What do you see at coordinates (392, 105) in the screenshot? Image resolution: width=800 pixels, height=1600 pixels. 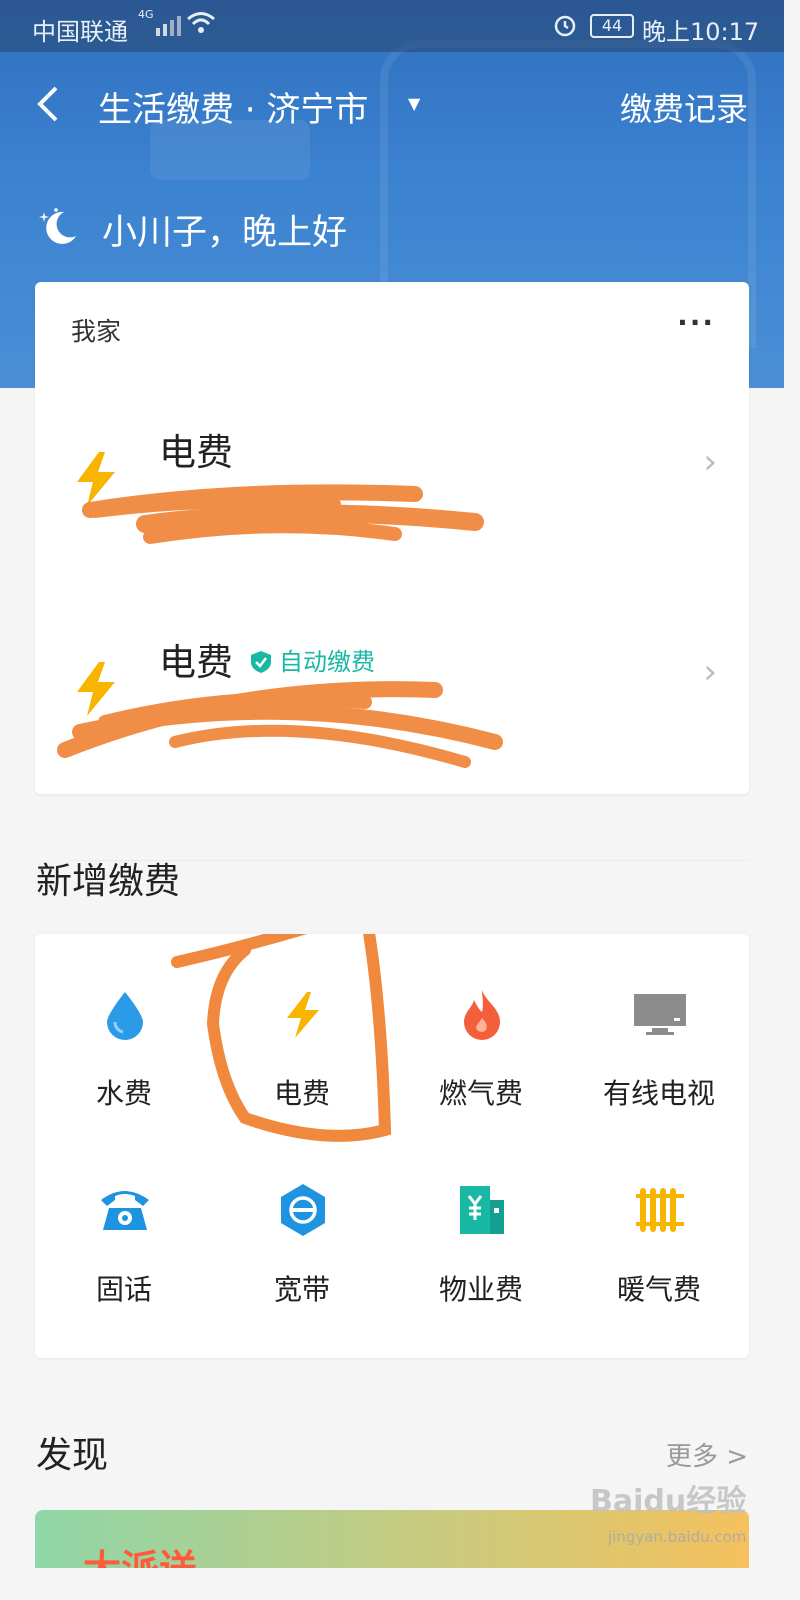 I see `navigation-bar: 生活缴费 · 济宁市 ▼ 缴费记录` at bounding box center [392, 105].